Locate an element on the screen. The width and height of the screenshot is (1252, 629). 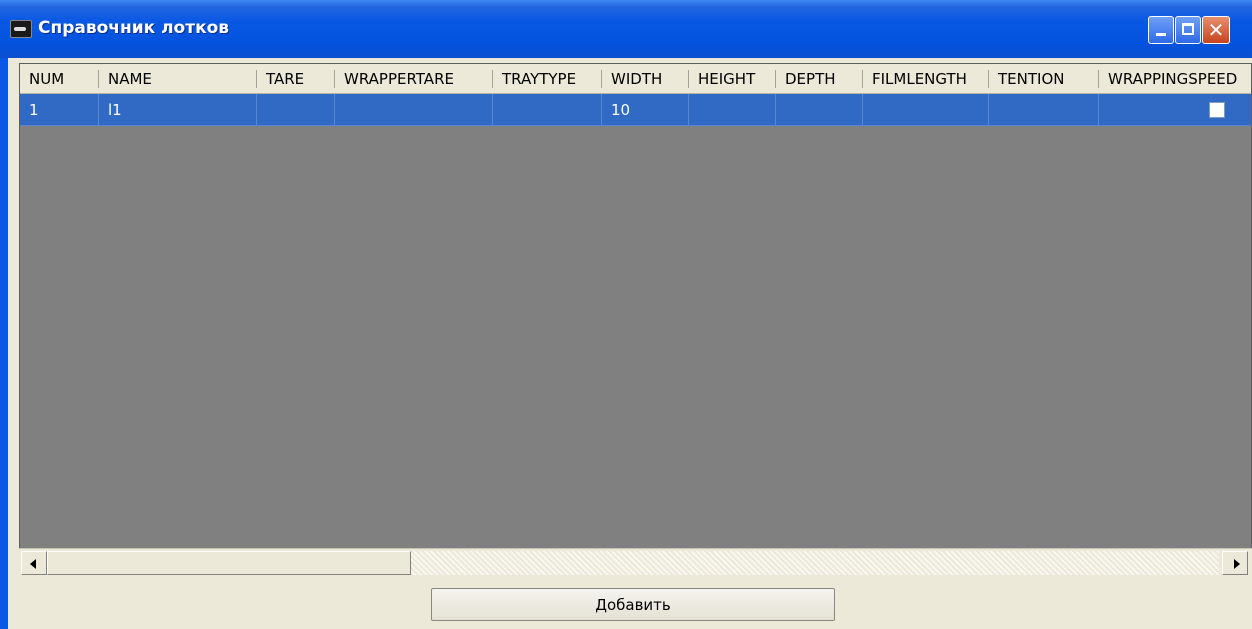
maximize-icon is located at coordinates (1188, 29).